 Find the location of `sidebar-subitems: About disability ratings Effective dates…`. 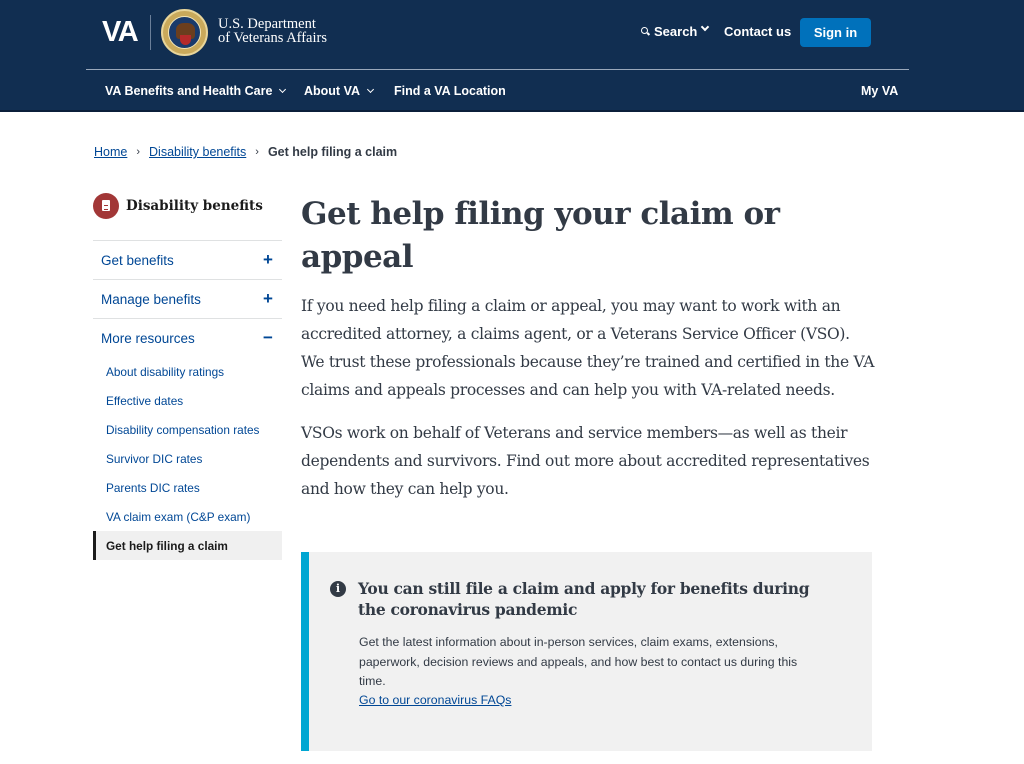

sidebar-subitems: About disability ratings Effective dates… is located at coordinates (187, 458).